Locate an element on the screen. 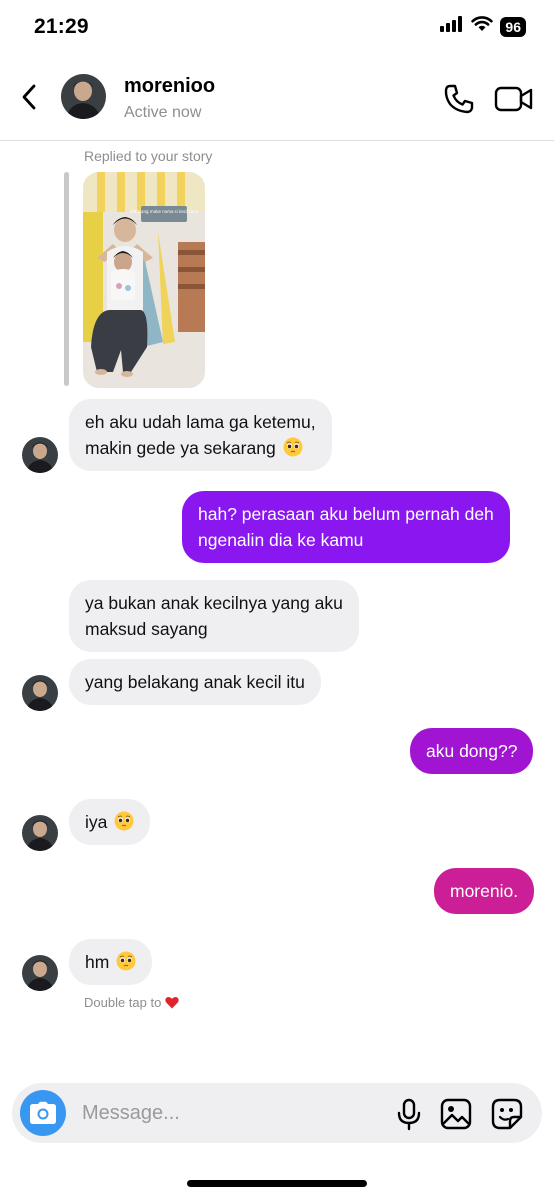 This screenshot has height=1199, width=554. sticker-icon is located at coordinates (507, 1114).